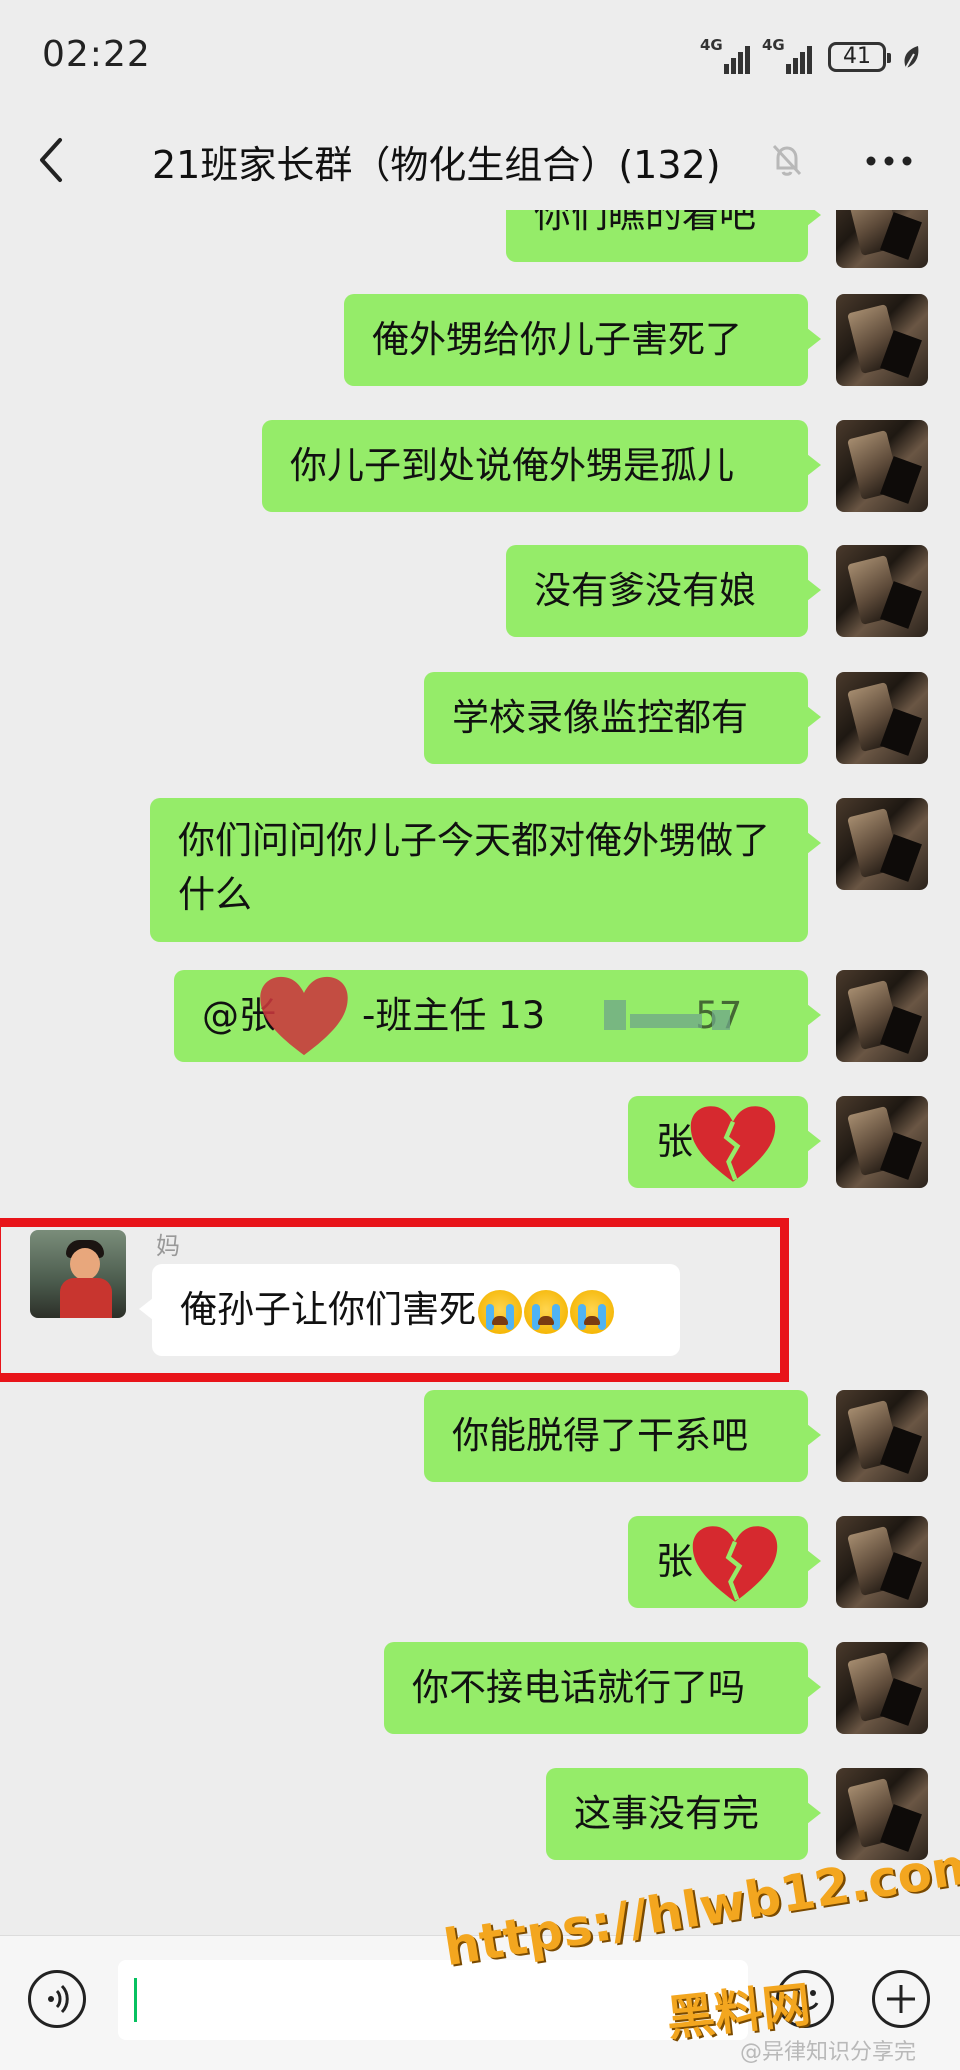 Image resolution: width=960 pixels, height=2070 pixels. Describe the element at coordinates (911, 57) in the screenshot. I see `leaf-icon` at that location.